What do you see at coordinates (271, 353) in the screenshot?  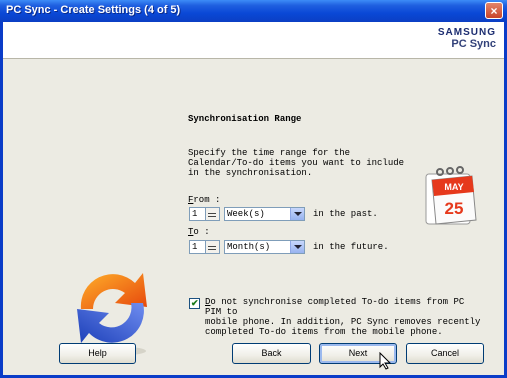 I see `back-button: Back` at bounding box center [271, 353].